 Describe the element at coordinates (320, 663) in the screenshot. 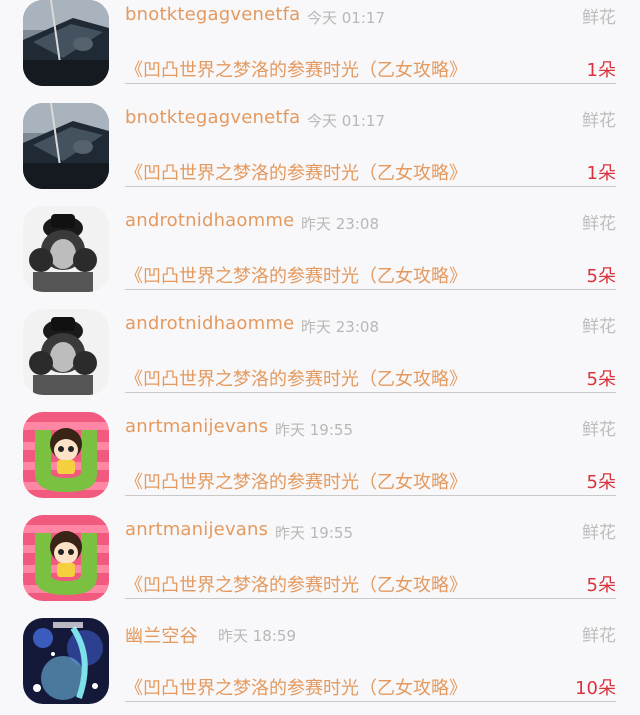

I see `list-item: 幽兰空谷 昨天 18:59 鲜花 《凹凸世界之梦洛的参赛时光（乙女攻略》 10朵` at that location.